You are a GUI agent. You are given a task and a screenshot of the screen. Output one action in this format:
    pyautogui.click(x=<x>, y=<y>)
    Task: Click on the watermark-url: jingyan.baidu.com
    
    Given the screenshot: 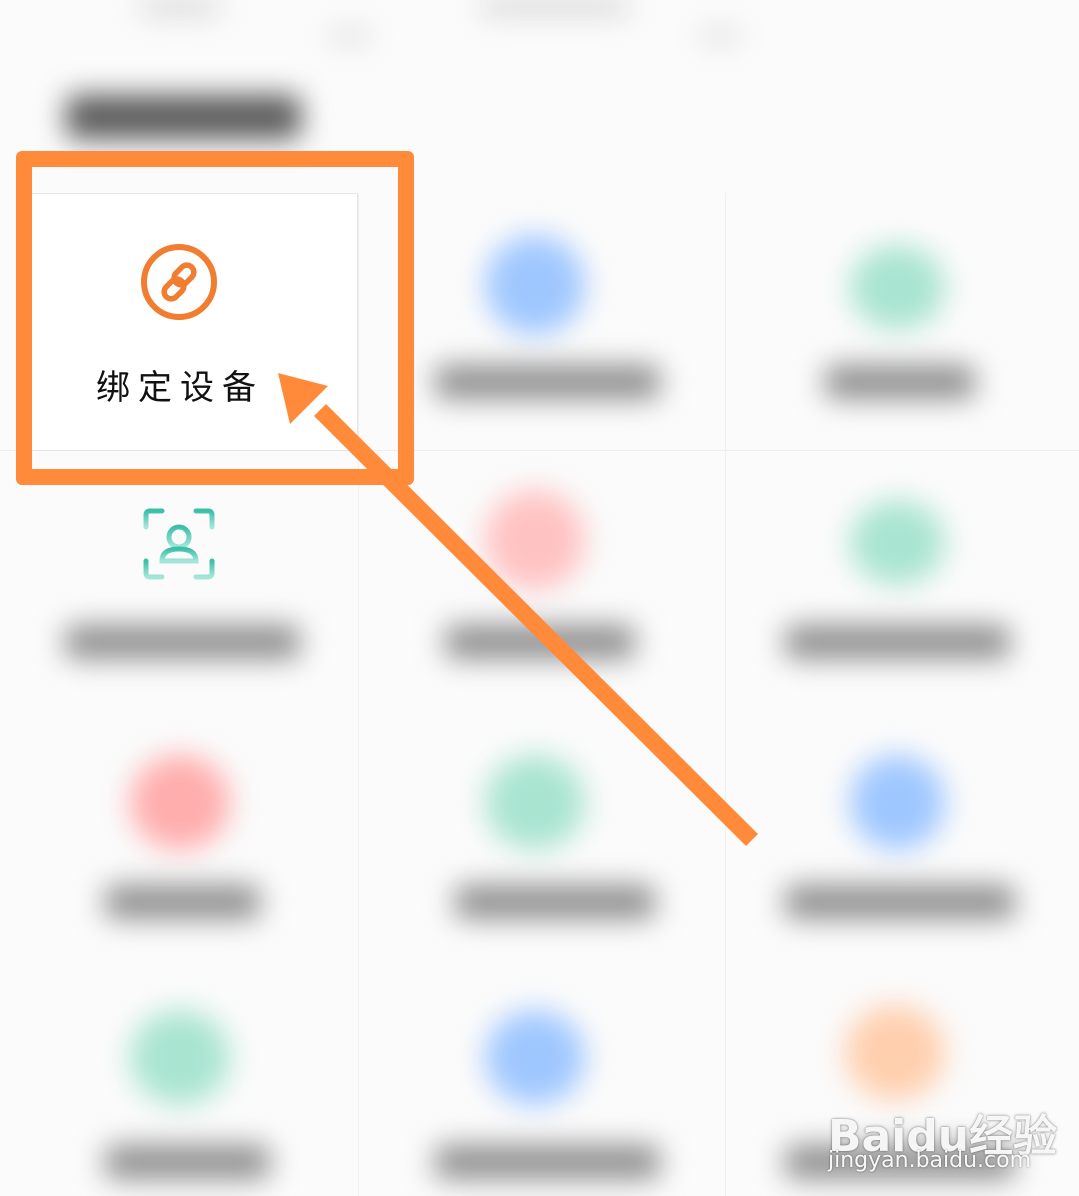 What is the action you would take?
    pyautogui.click(x=930, y=1160)
    